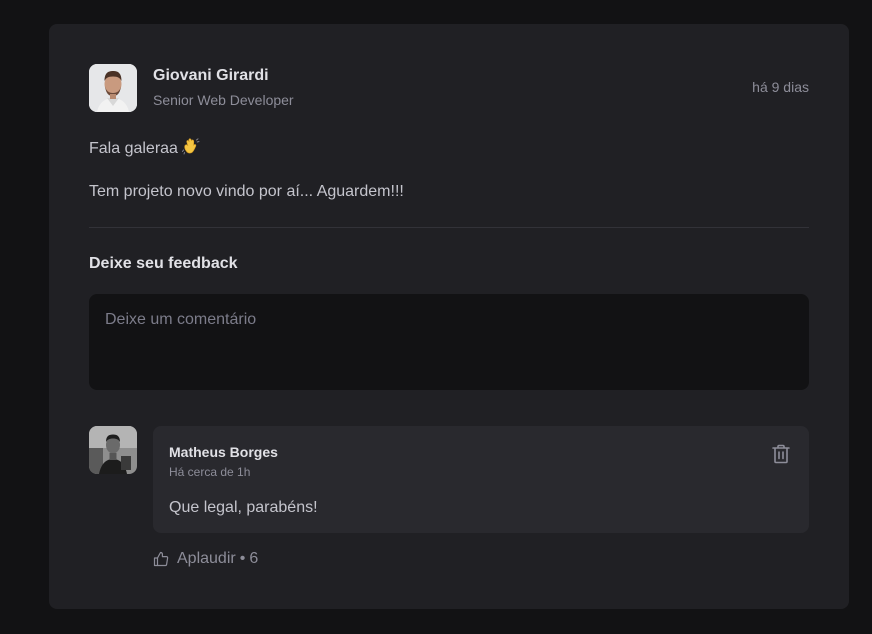 Image resolution: width=872 pixels, height=634 pixels. I want to click on avatar-photo-giovani-icon, so click(113, 88).